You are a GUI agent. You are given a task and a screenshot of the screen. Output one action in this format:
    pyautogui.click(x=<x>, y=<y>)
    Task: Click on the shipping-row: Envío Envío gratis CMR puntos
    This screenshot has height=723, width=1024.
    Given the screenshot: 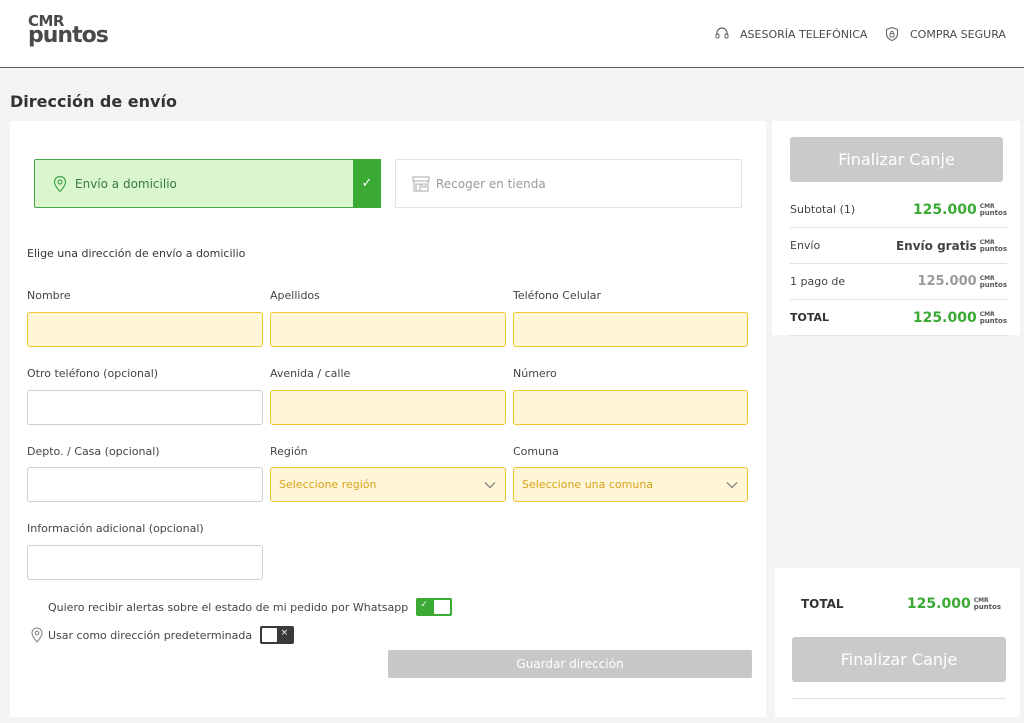 What is the action you would take?
    pyautogui.click(x=898, y=246)
    